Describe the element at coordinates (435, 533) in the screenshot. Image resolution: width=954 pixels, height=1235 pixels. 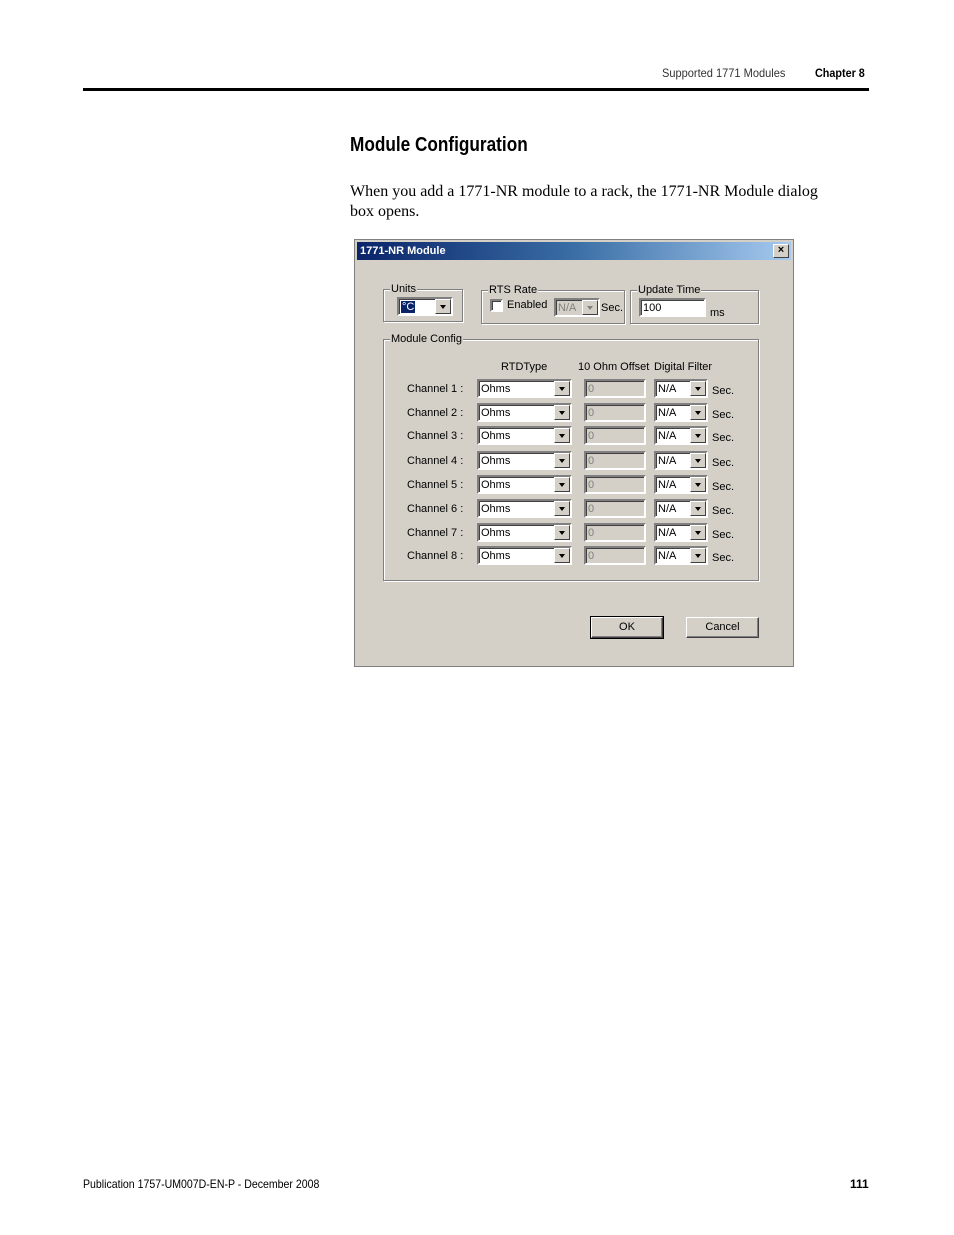
I see `channel-label: Channel 7 :` at that location.